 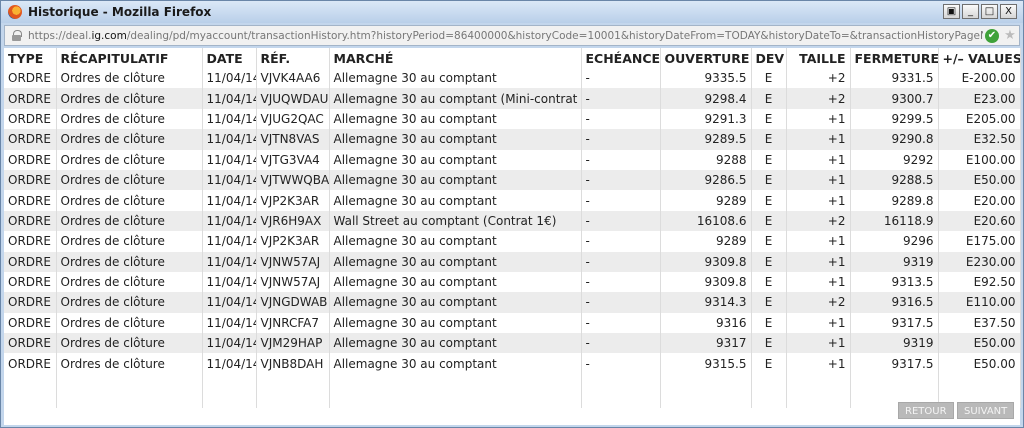 I want to click on retour-button: RETOUR, so click(x=926, y=410).